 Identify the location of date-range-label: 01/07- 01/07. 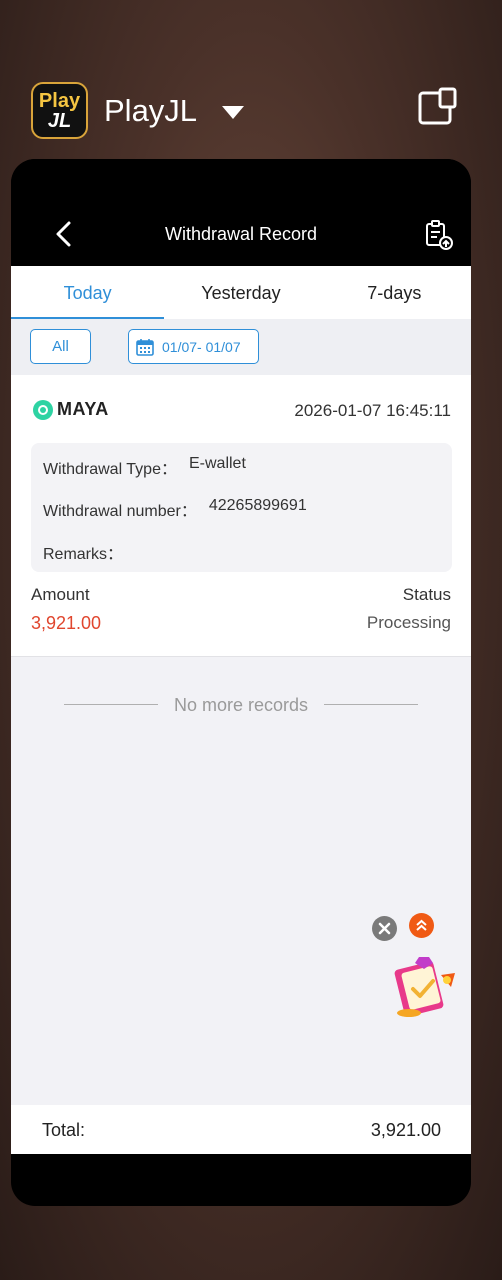
(201, 346).